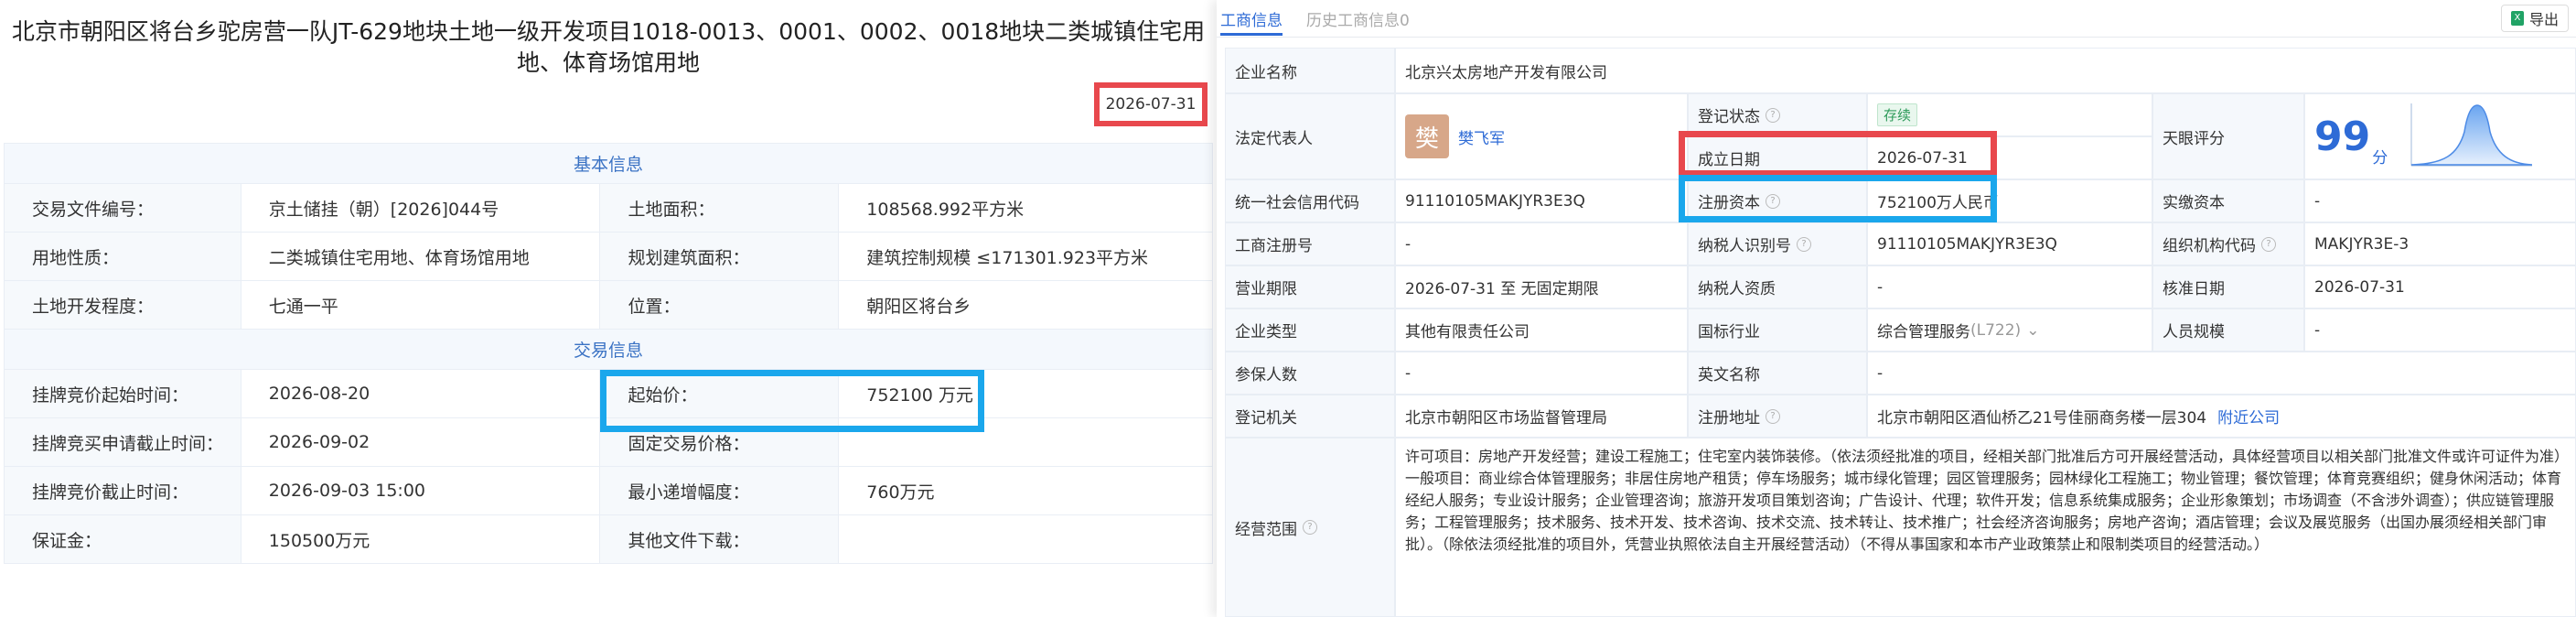  Describe the element at coordinates (2228, 136) in the screenshot. I see `tianyan-label: 天眼评分` at that location.